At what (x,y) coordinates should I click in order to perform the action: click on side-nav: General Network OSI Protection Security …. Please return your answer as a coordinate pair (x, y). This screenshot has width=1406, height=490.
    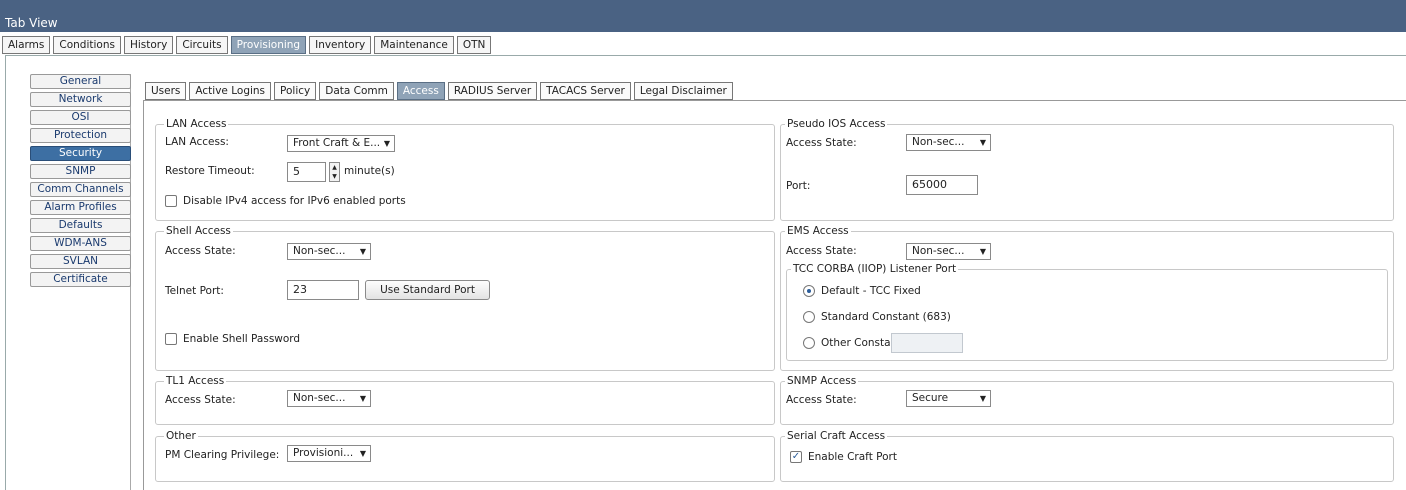
    Looking at the image, I should click on (80, 282).